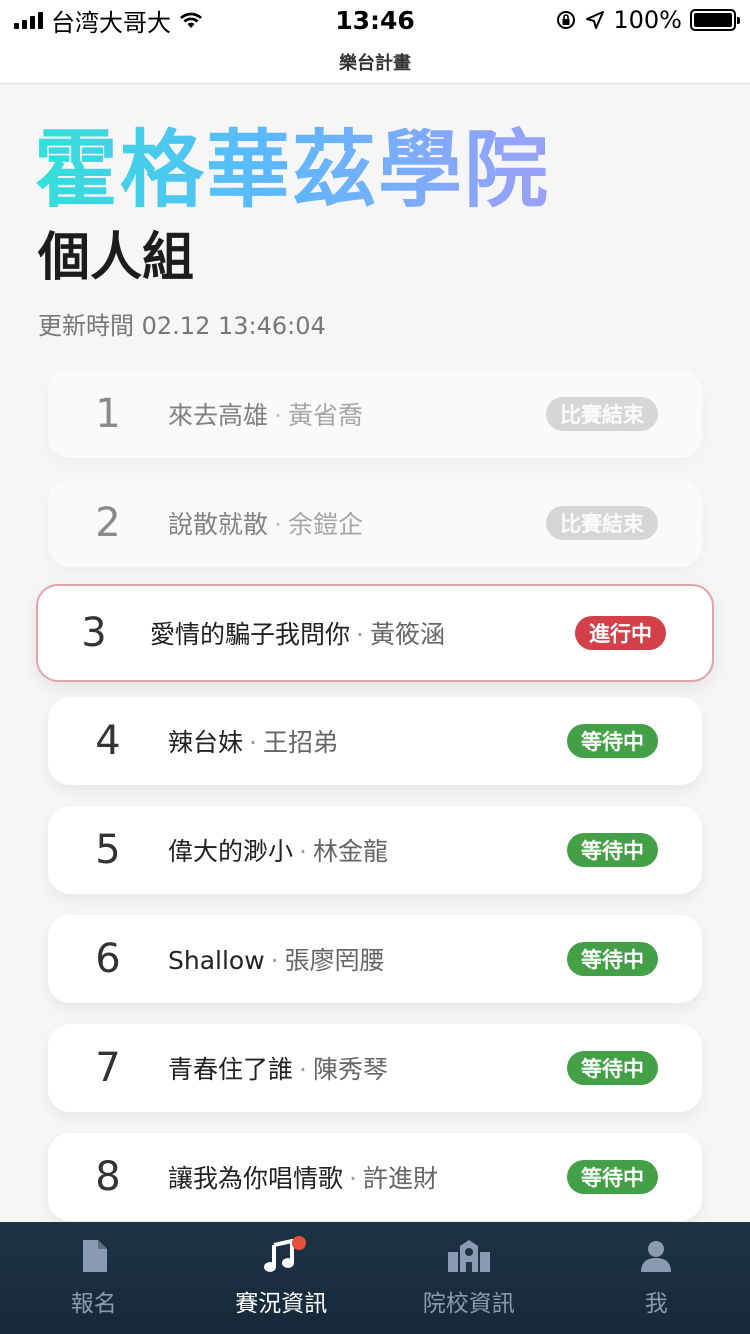  I want to click on song-info: Shallow · 張廖罔腰, so click(367, 959).